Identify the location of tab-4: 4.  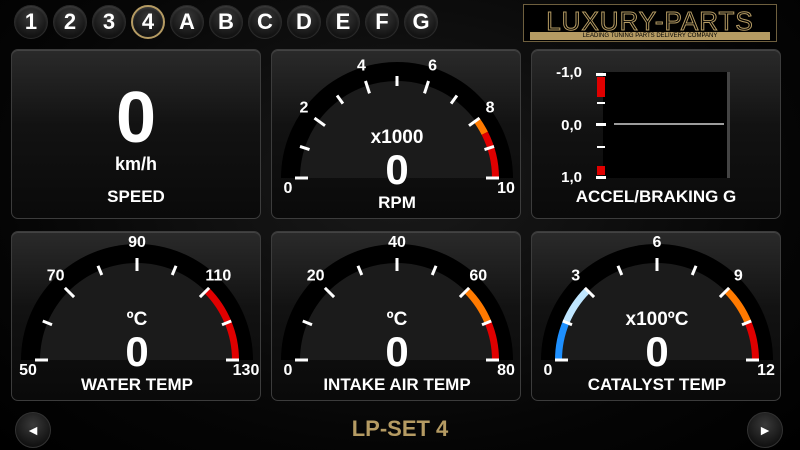
(148, 22).